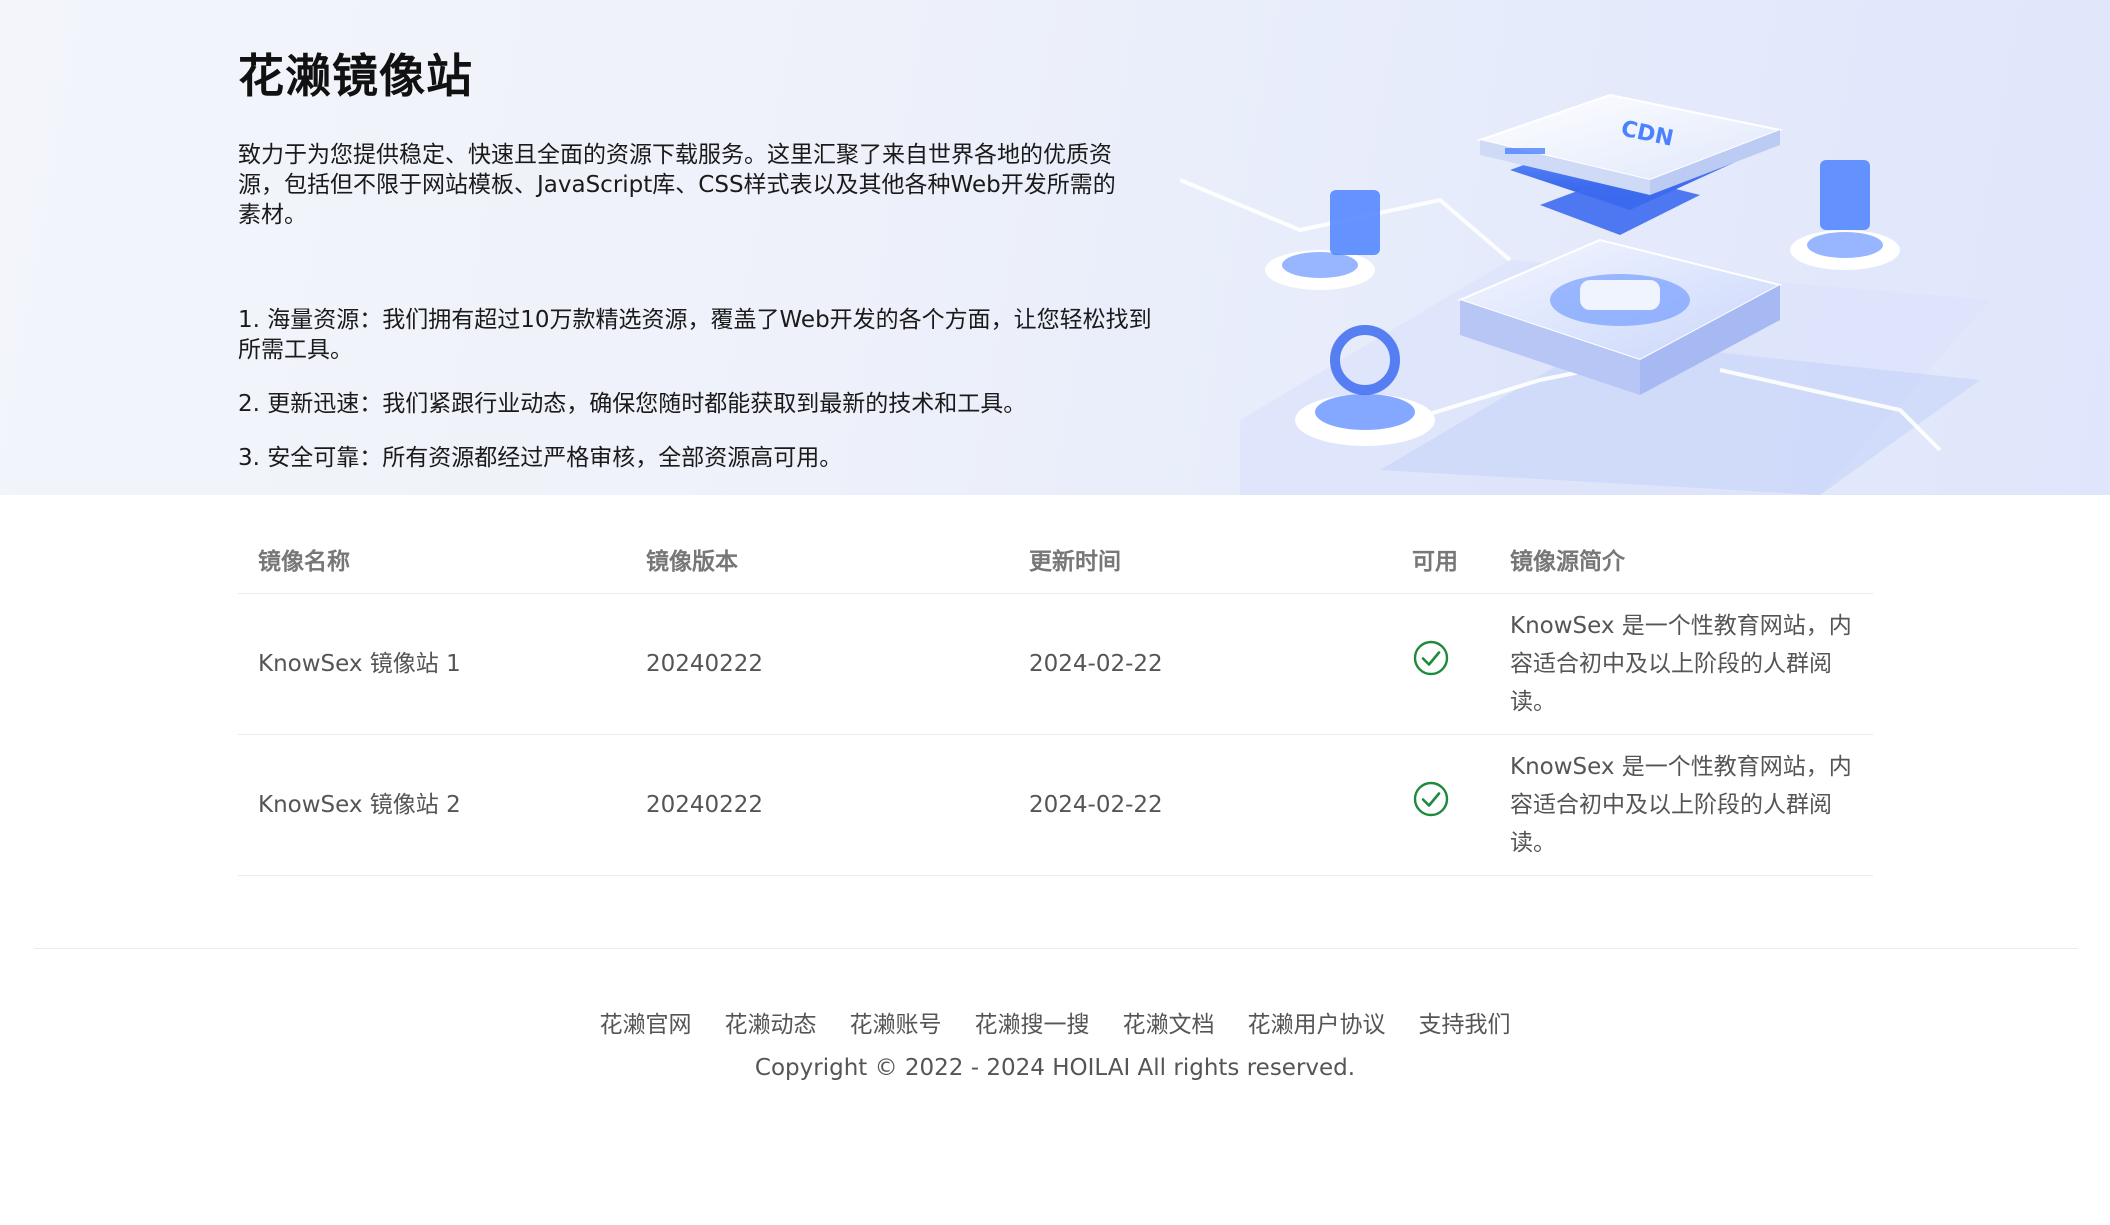 This screenshot has height=1225, width=2110. What do you see at coordinates (432, 805) in the screenshot?
I see `mirror-name: KnowSex 镜像站 2` at bounding box center [432, 805].